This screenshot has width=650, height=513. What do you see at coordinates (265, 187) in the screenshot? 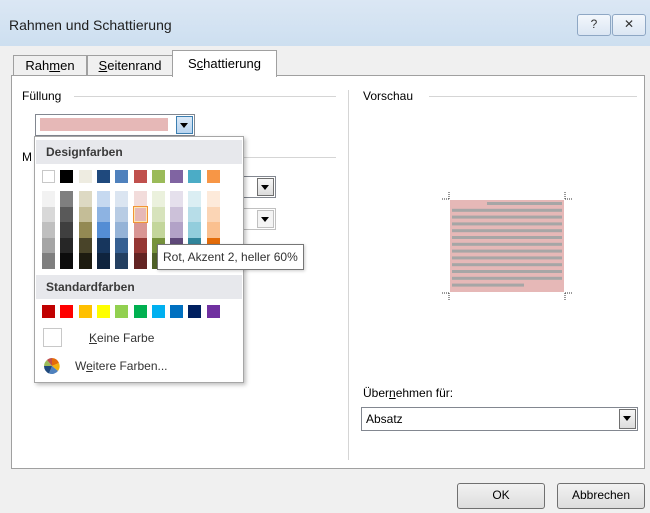
I see `pattern-style-arrow` at bounding box center [265, 187].